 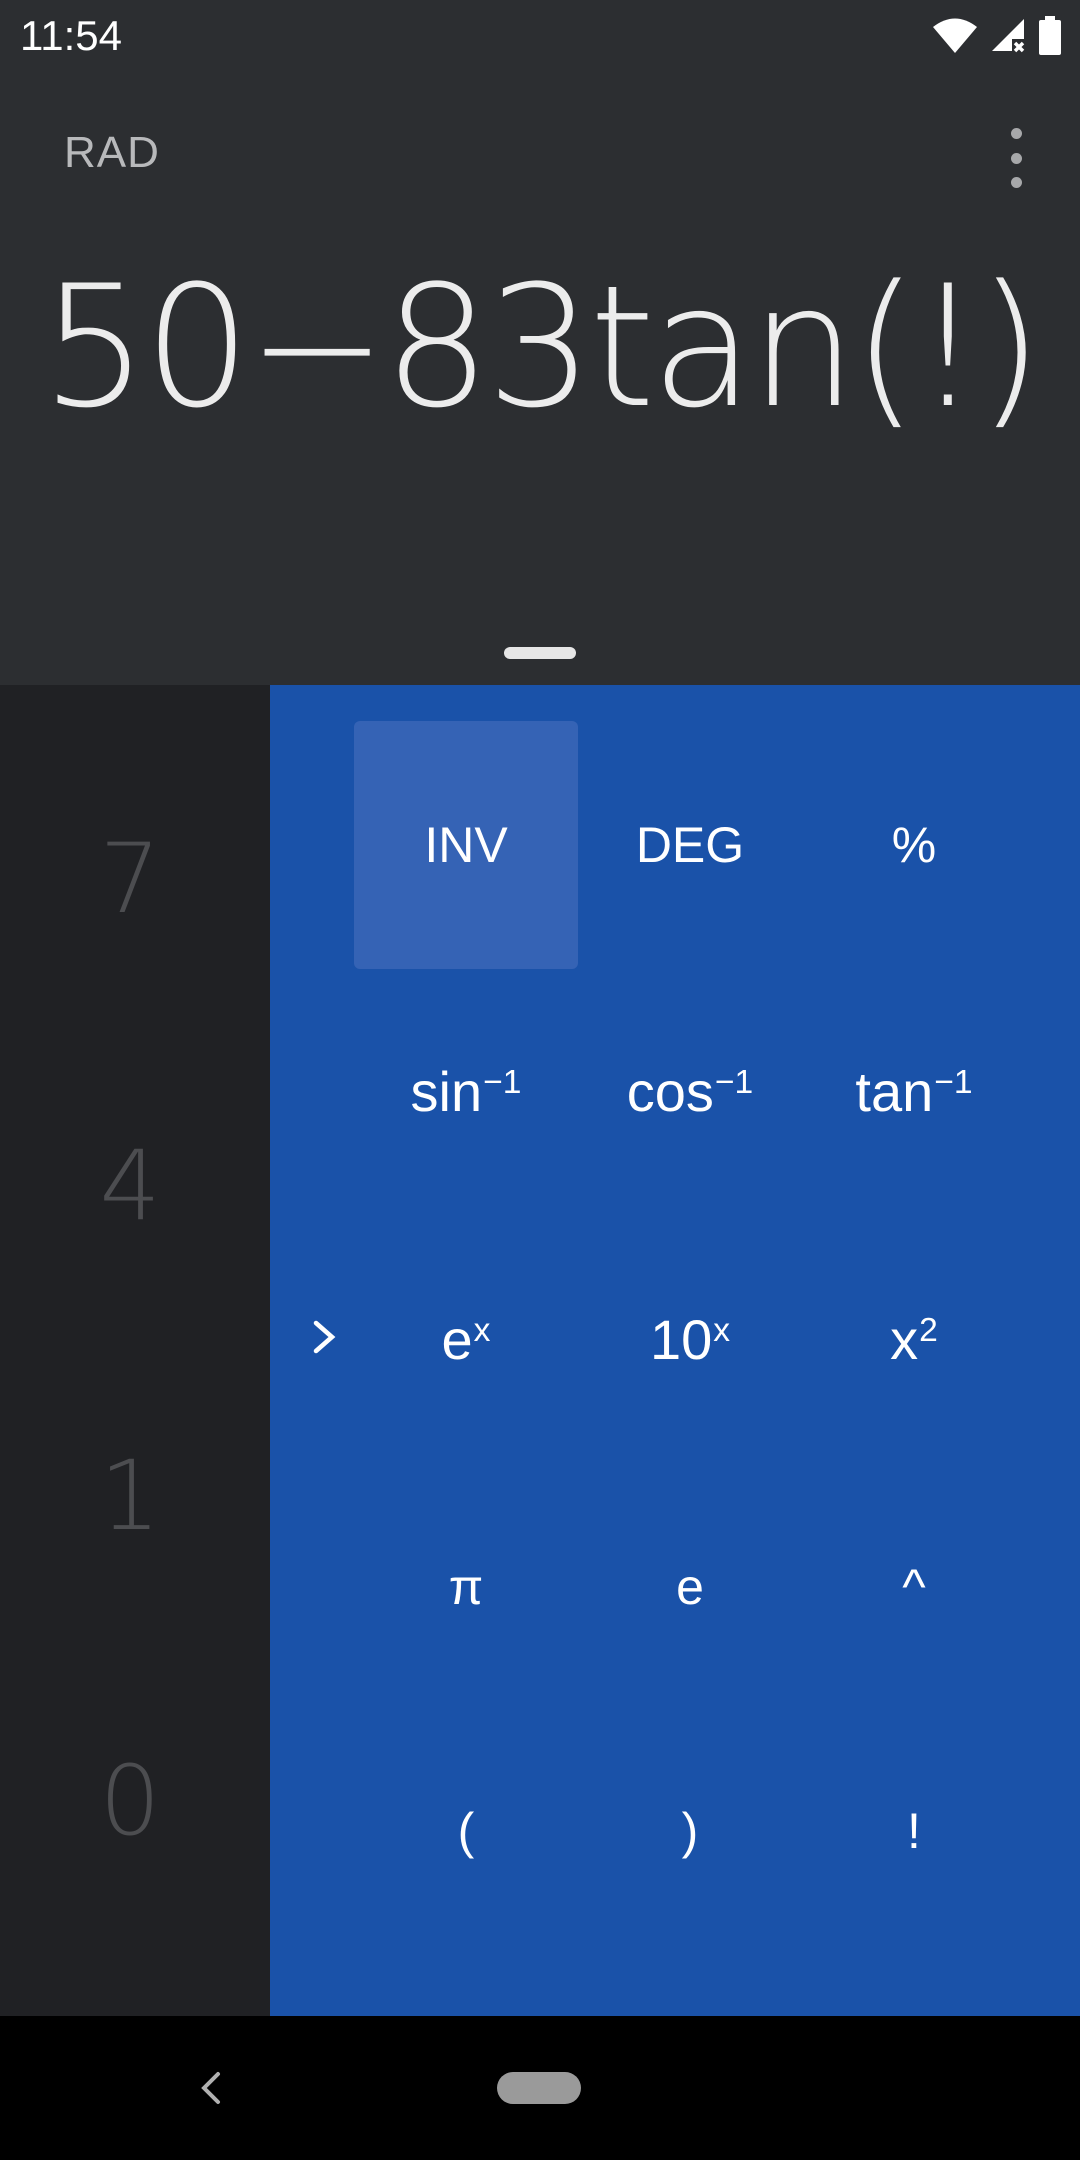 I want to click on battery-icon, so click(x=1050, y=36).